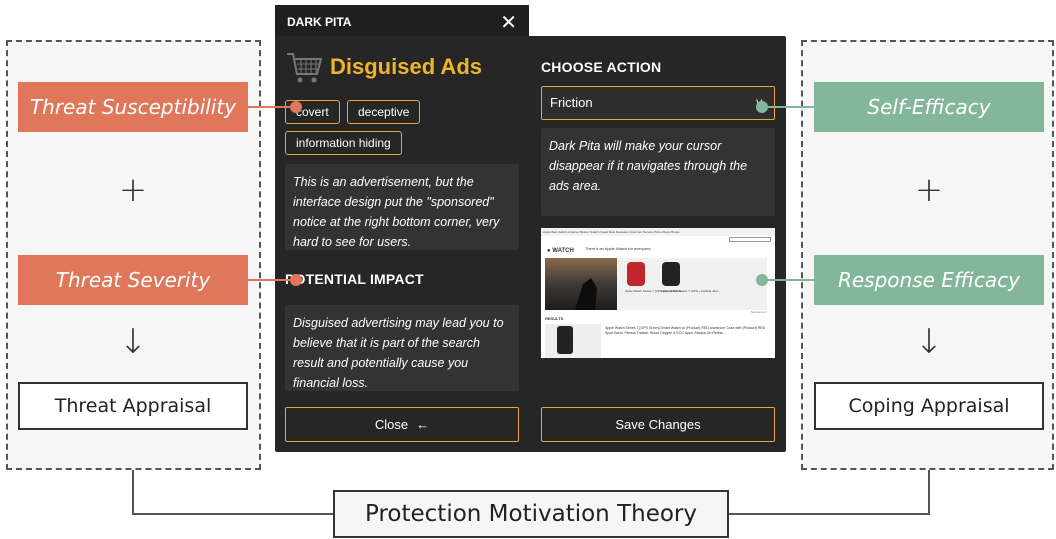 This screenshot has height=539, width=1056. I want to click on self-efficacy-box: Self-Efficacy, so click(929, 107).